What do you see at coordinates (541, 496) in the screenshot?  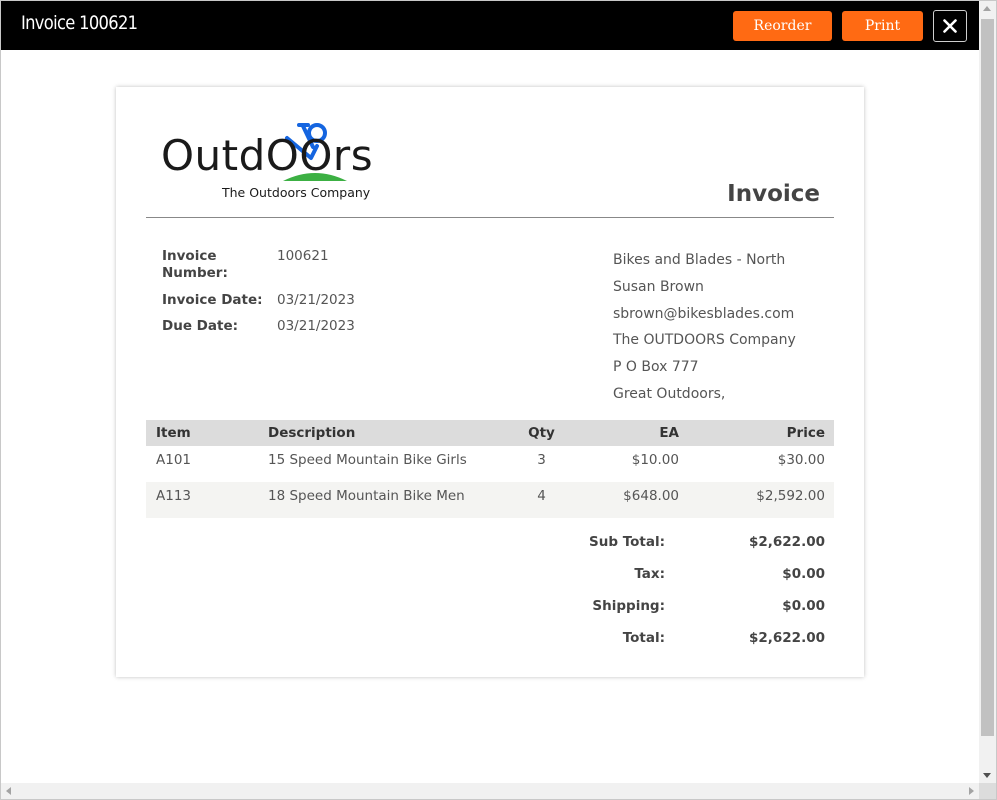 I see `qty-cell: 4` at bounding box center [541, 496].